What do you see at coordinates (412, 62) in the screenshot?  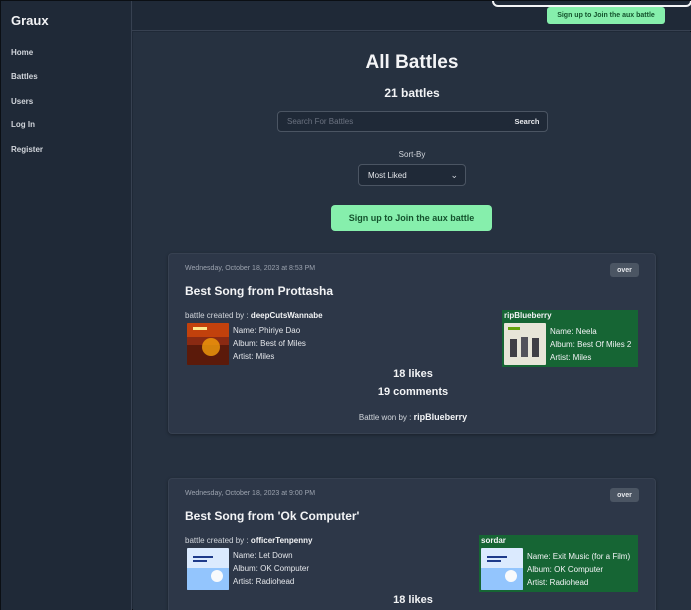 I see `page-title: All Battles` at bounding box center [412, 62].